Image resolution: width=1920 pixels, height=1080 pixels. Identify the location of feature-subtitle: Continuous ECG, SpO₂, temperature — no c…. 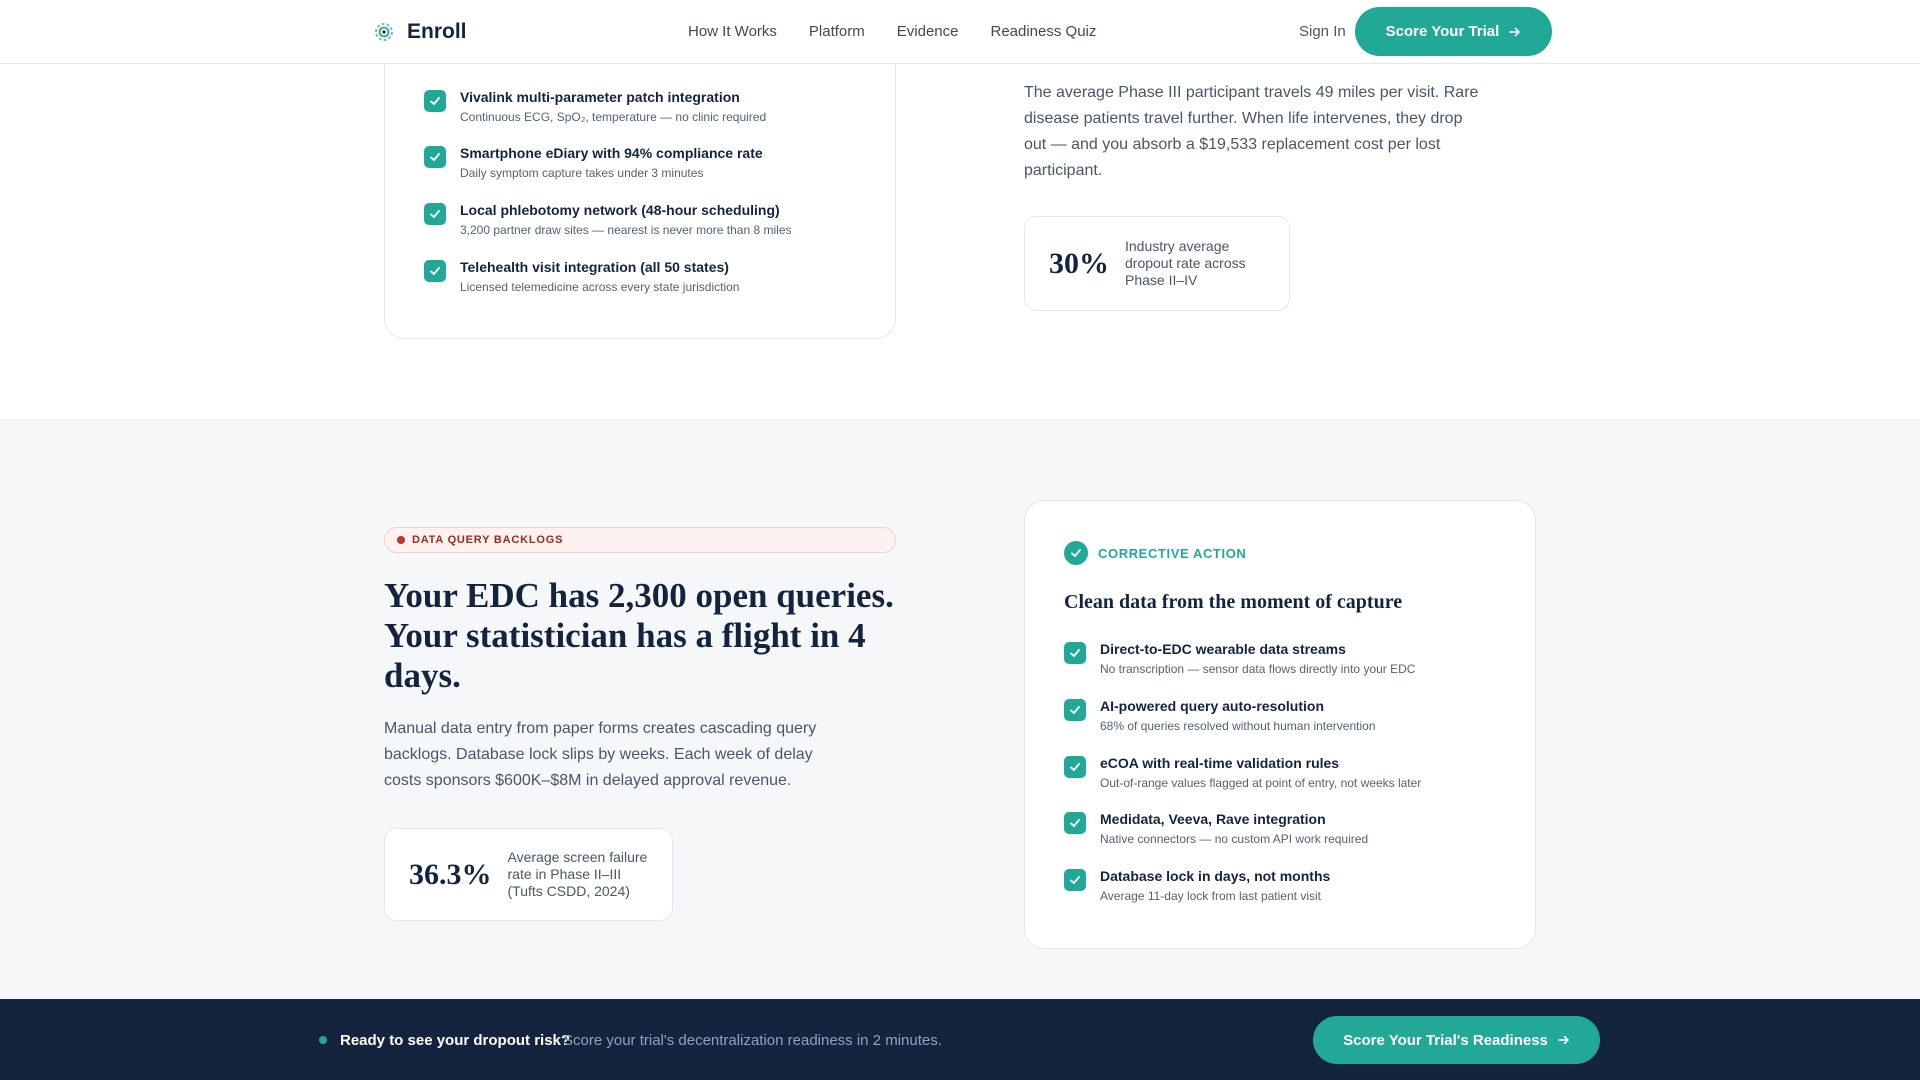
(613, 117).